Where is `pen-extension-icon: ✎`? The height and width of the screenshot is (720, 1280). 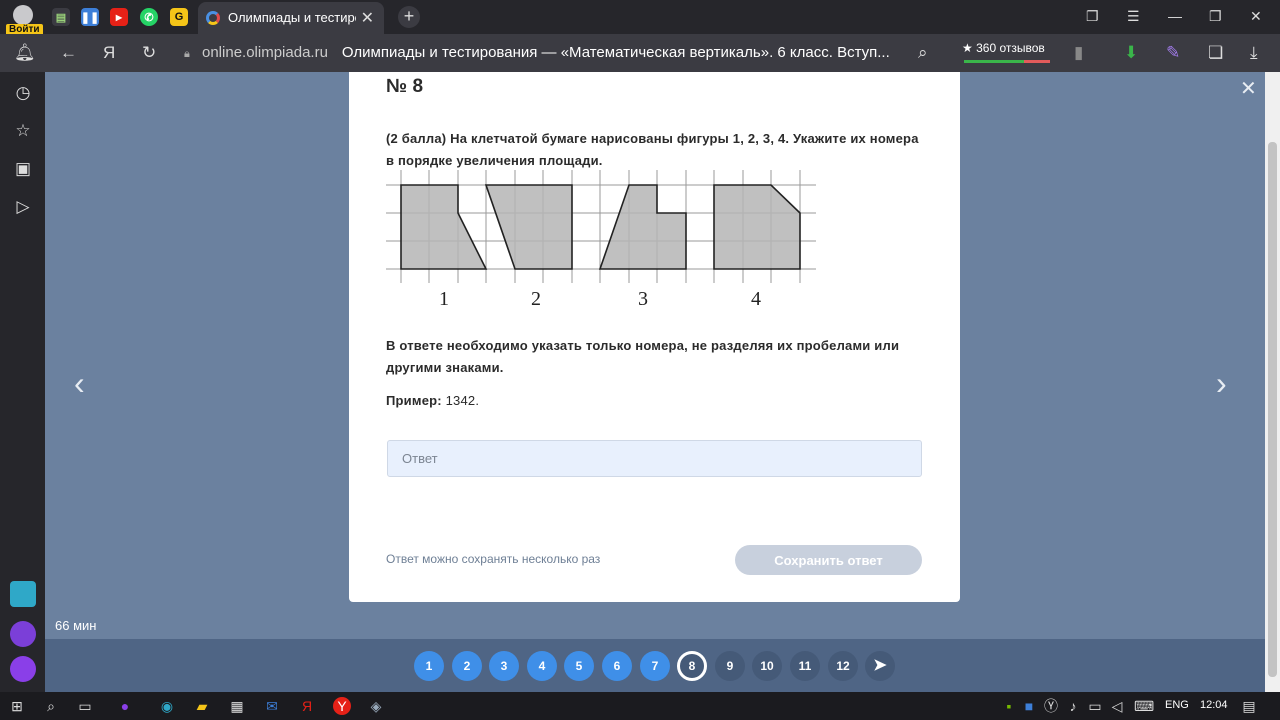
pen-extension-icon: ✎ is located at coordinates (1173, 53).